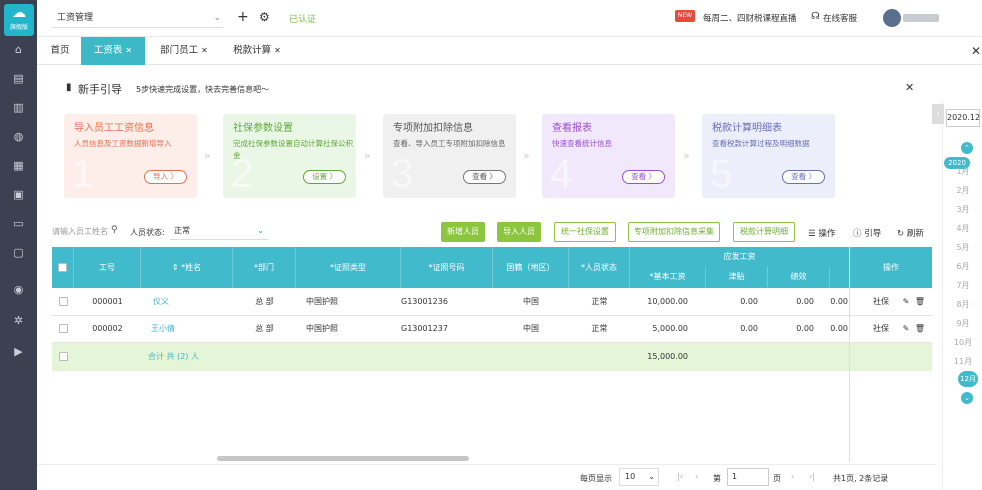  What do you see at coordinates (815, 16) in the screenshot?
I see `headset-icon: ☊` at bounding box center [815, 16].